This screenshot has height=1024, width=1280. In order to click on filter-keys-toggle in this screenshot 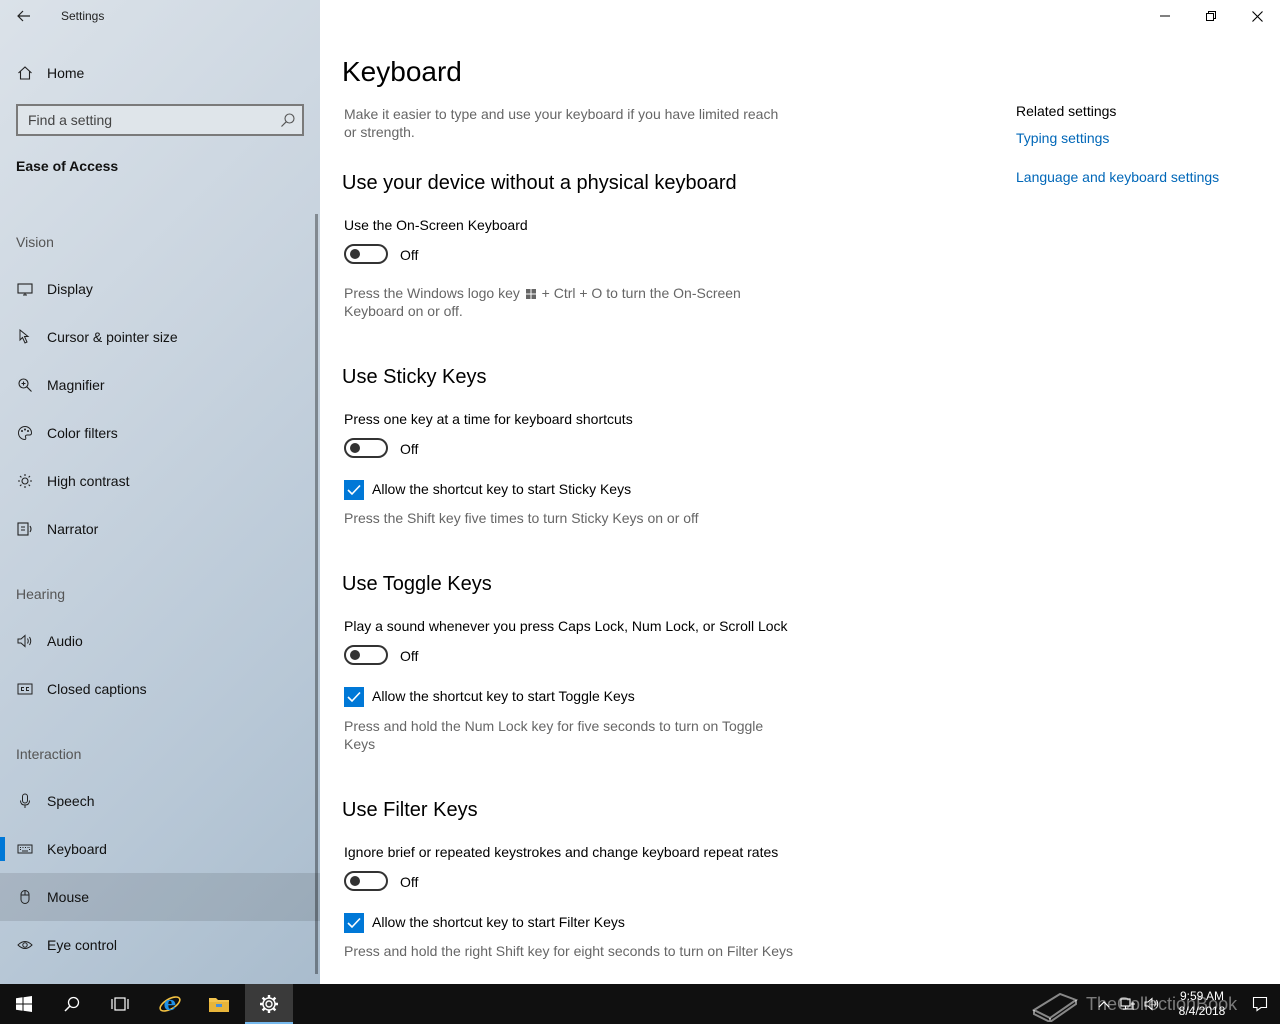, I will do `click(366, 881)`.